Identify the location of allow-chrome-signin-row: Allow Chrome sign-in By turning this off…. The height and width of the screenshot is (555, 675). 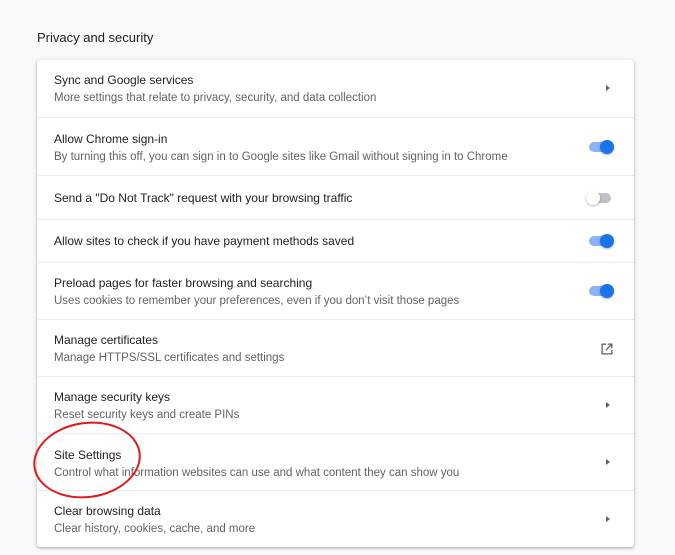
(335, 146).